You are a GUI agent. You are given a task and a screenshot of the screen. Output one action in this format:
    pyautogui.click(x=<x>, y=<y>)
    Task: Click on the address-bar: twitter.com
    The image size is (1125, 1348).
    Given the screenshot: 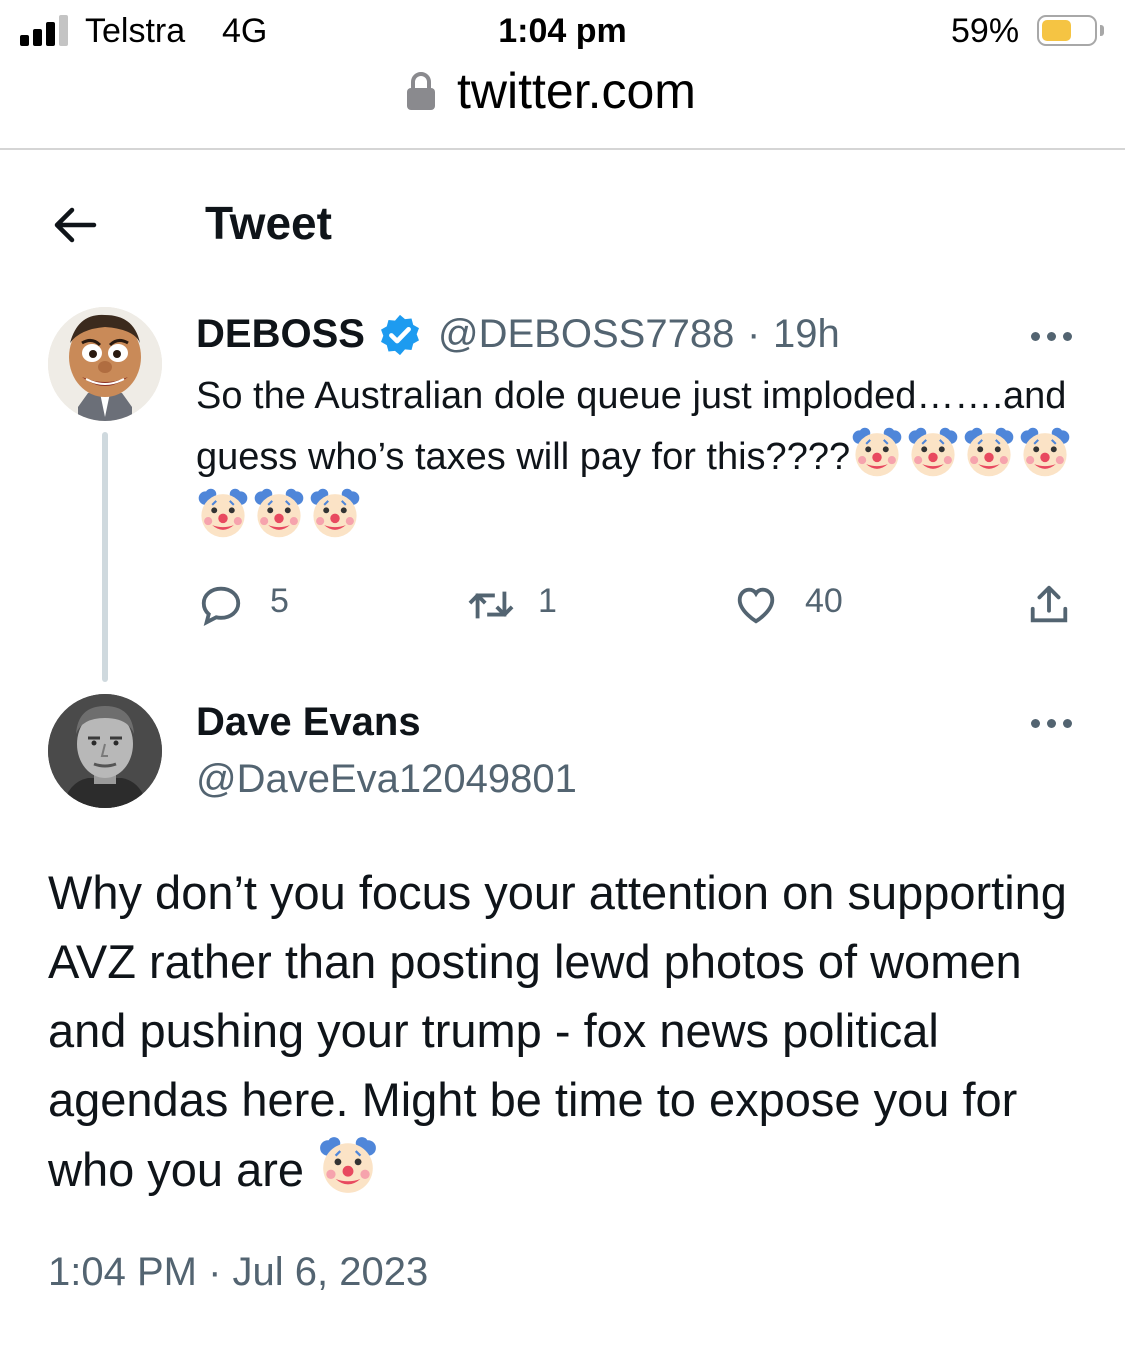 What is the action you would take?
    pyautogui.click(x=562, y=106)
    